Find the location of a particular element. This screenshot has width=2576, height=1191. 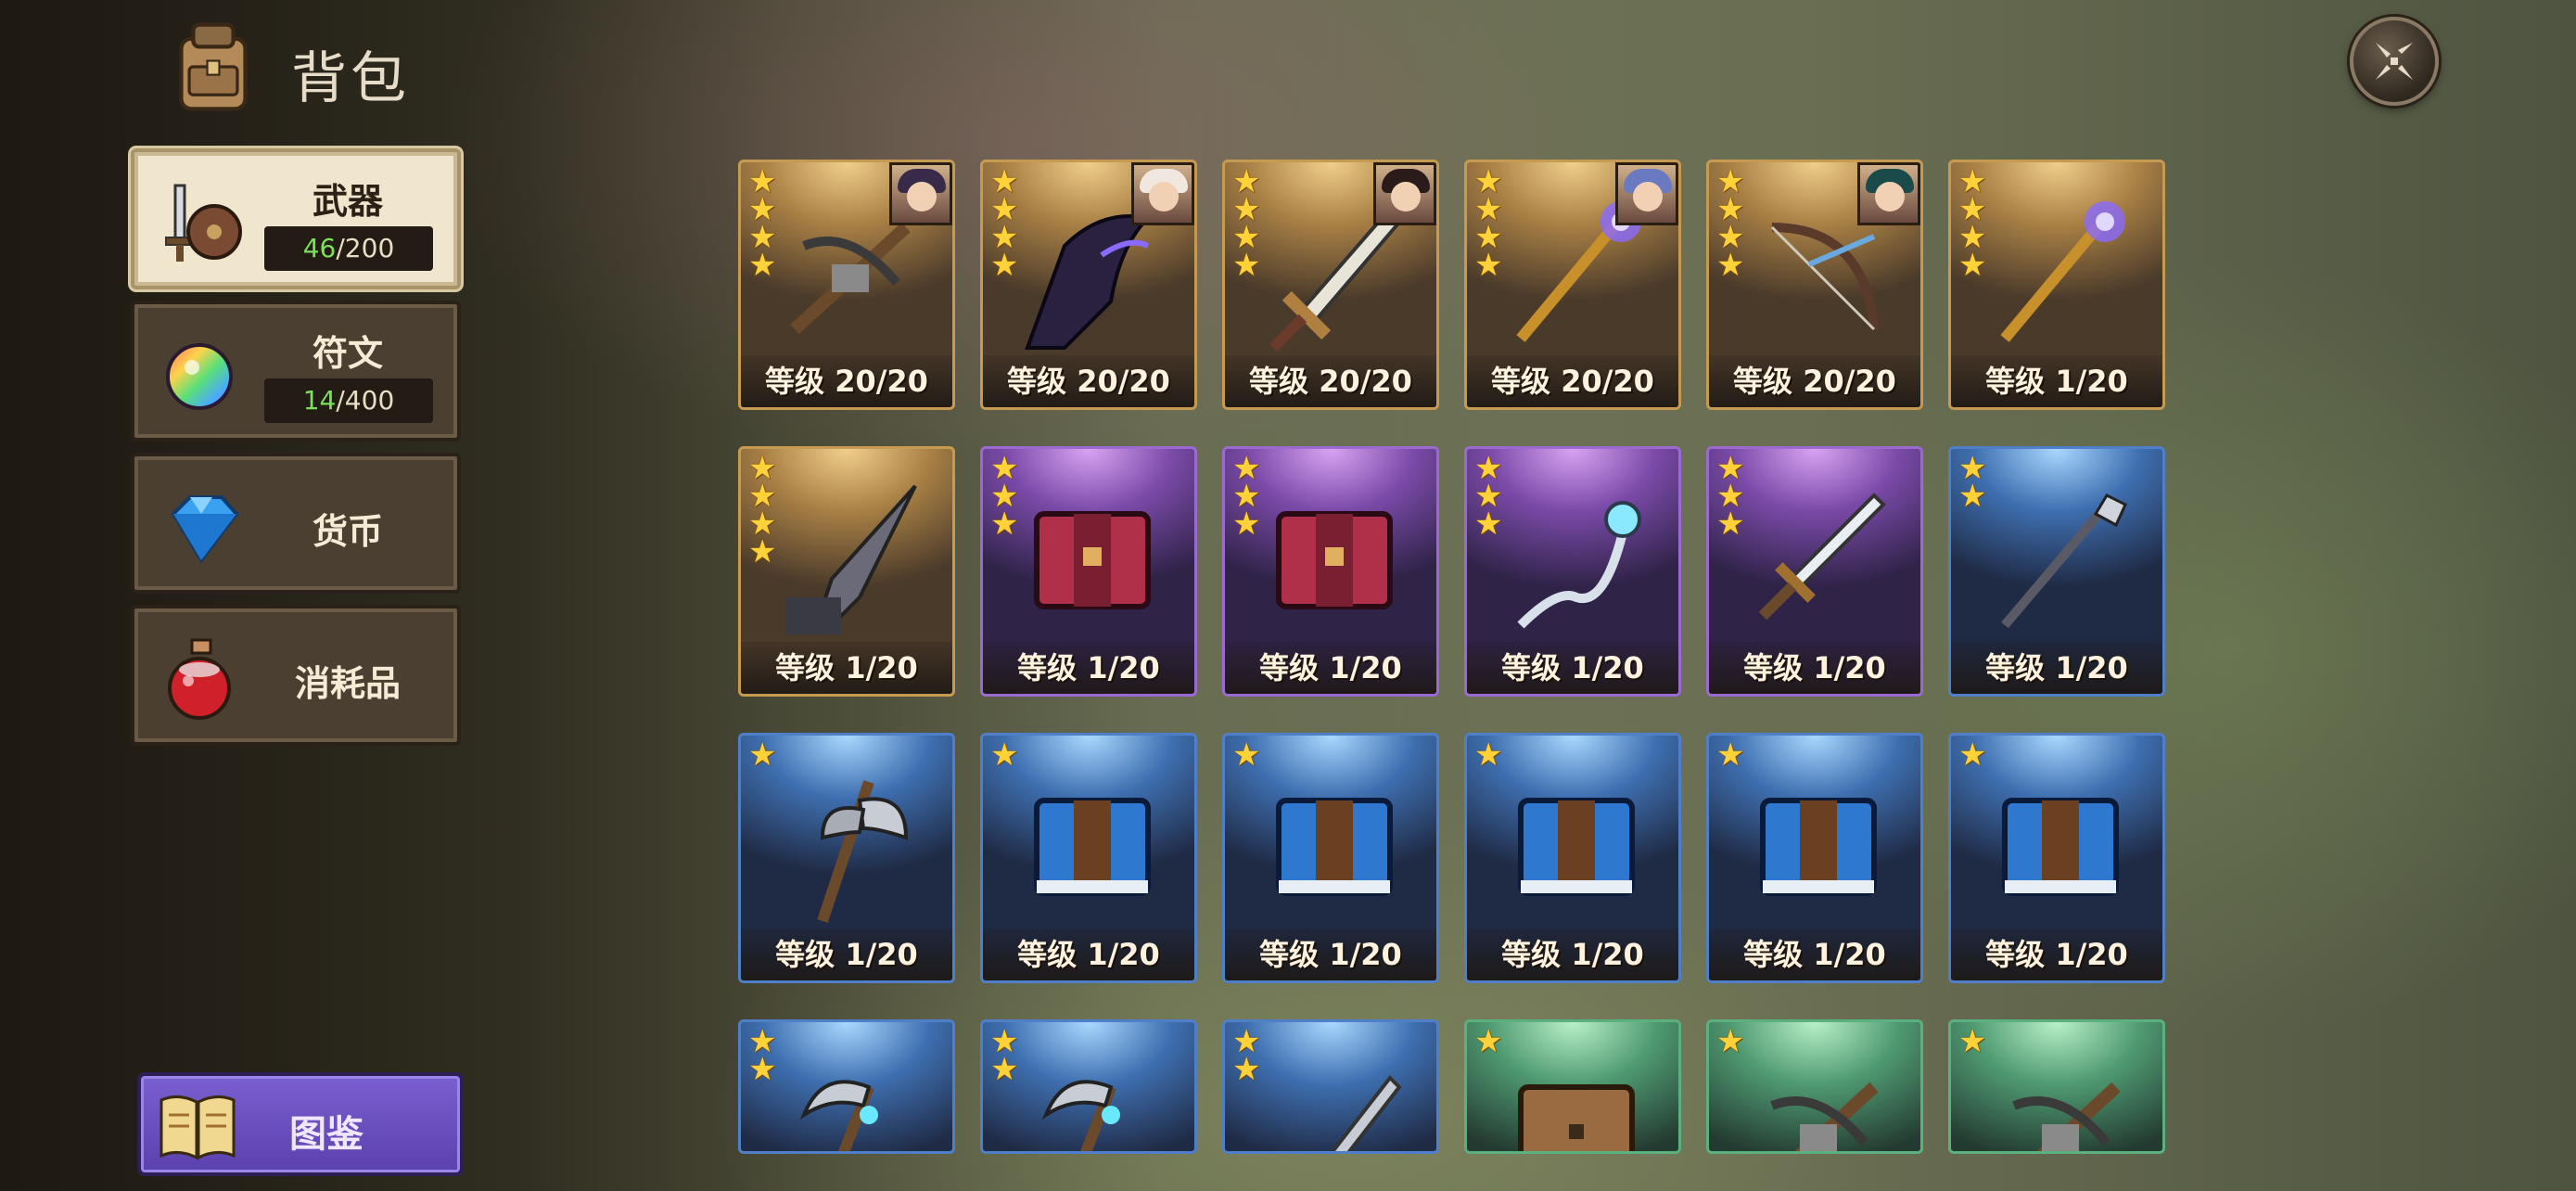

backpack-icon is located at coordinates (213, 66).